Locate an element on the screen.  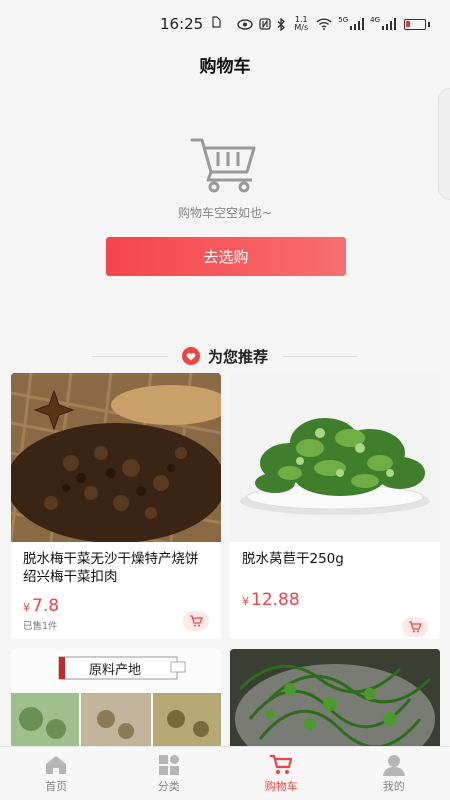
sim-card-icon is located at coordinates (216, 24).